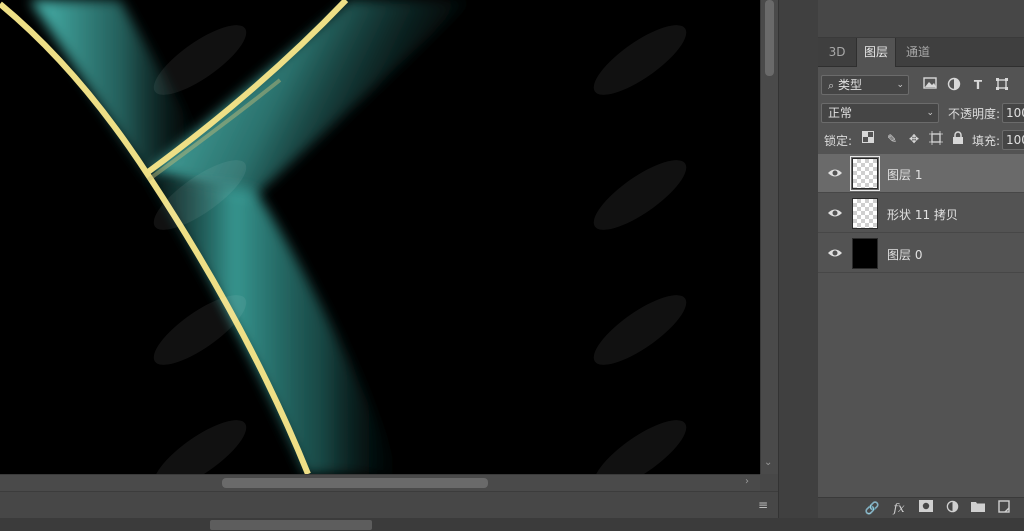 The height and width of the screenshot is (531, 1024). Describe the element at coordinates (958, 139) in the screenshot. I see `lock-all-icon` at that location.